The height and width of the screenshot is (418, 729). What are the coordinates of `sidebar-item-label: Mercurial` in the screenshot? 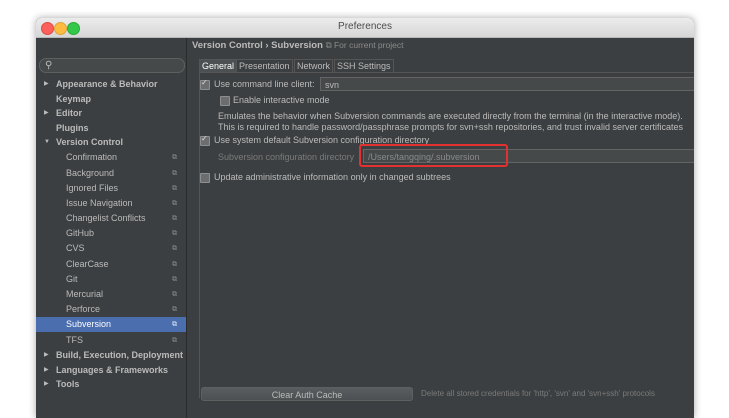 It's located at (85, 294).